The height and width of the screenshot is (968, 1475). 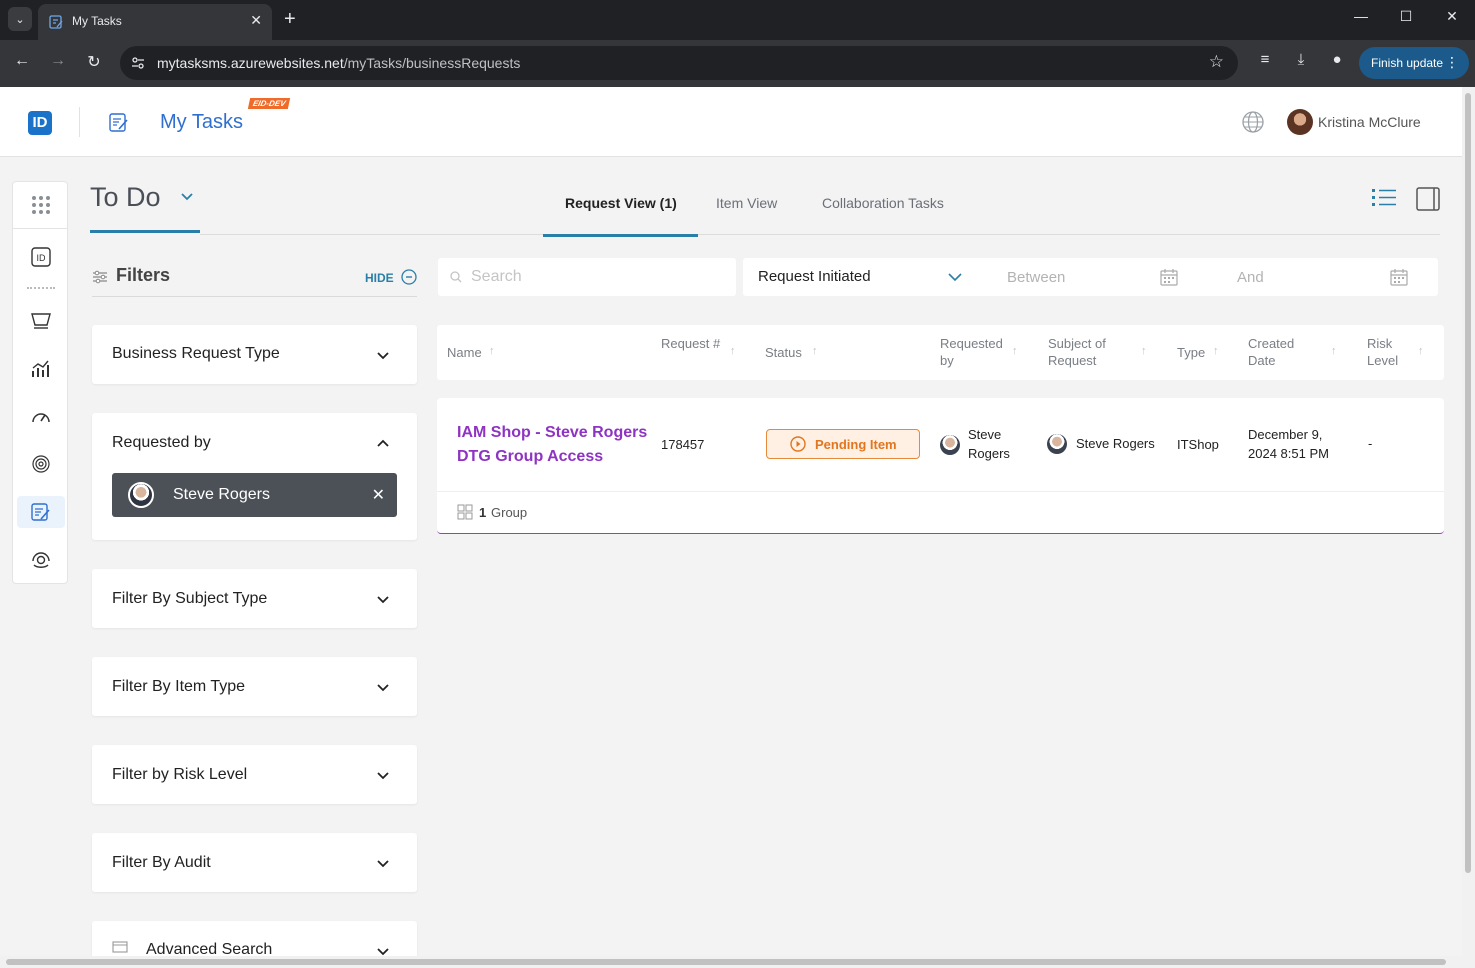 I want to click on requested-by-chip: Steve Rogers ✕, so click(x=254, y=495).